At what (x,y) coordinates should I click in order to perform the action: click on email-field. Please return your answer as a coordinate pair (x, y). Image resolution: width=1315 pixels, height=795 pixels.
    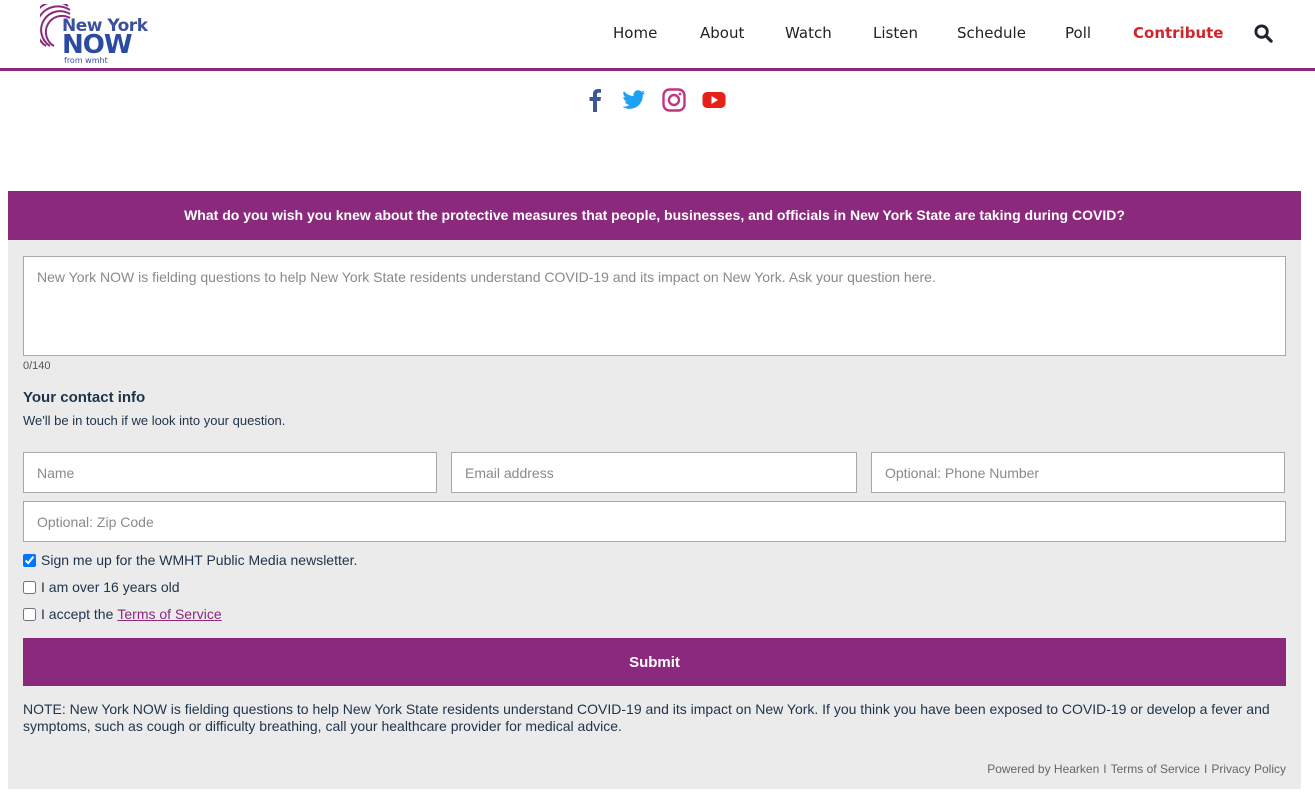
    Looking at the image, I should click on (654, 472).